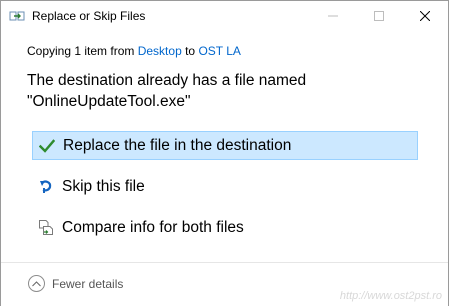 The image size is (449, 306). I want to click on copying-status: Copying 1 item from Desktop to OST LA, so click(134, 51).